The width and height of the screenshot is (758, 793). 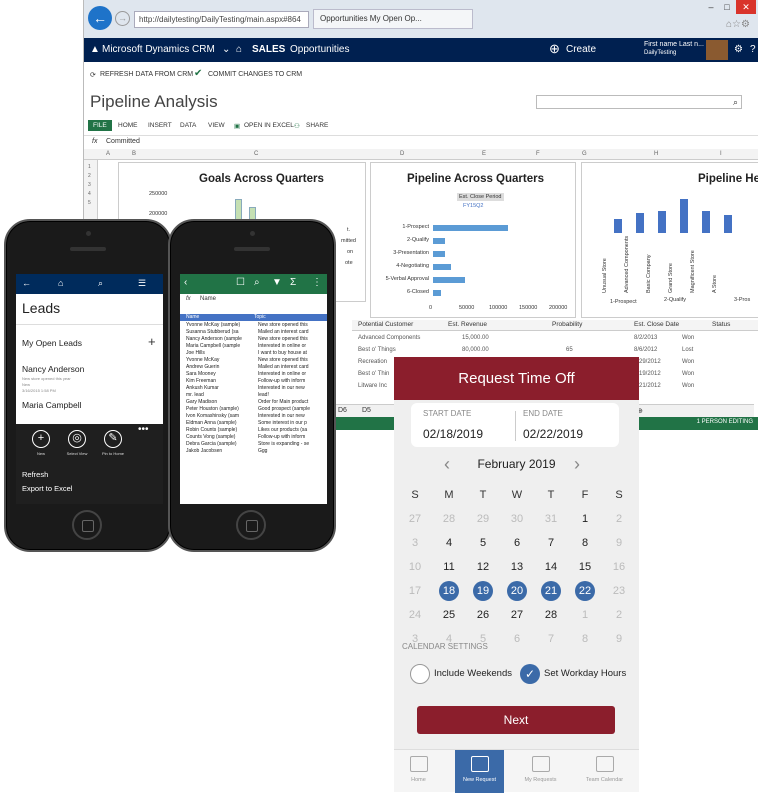 I want to click on tab-home: HOME, so click(x=128, y=125).